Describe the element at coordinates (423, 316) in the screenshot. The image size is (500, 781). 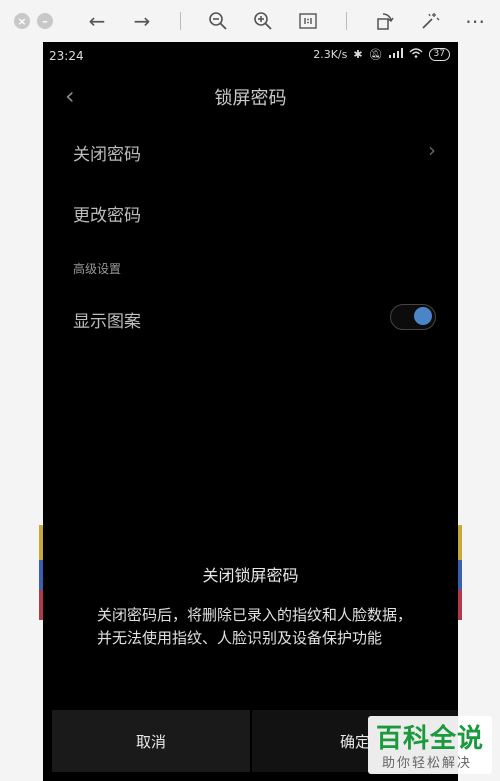
I see `toggle-knob` at that location.